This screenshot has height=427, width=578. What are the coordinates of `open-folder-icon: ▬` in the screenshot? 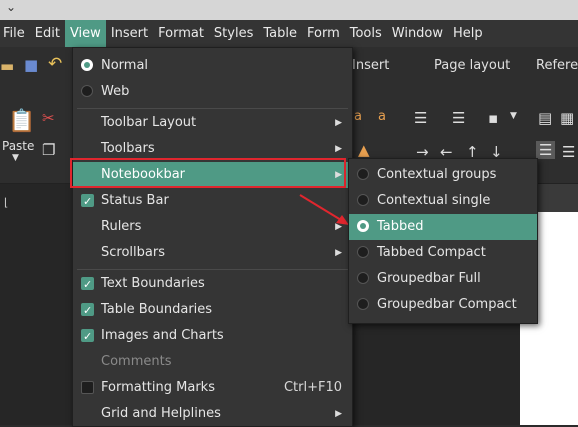 It's located at (7, 66).